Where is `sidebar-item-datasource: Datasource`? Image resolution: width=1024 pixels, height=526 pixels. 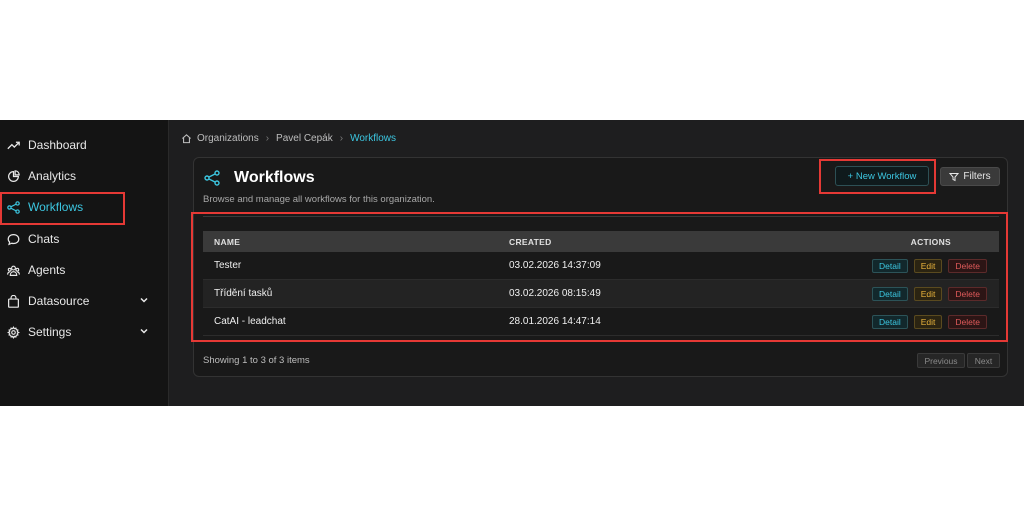
sidebar-item-datasource: Datasource is located at coordinates (84, 301).